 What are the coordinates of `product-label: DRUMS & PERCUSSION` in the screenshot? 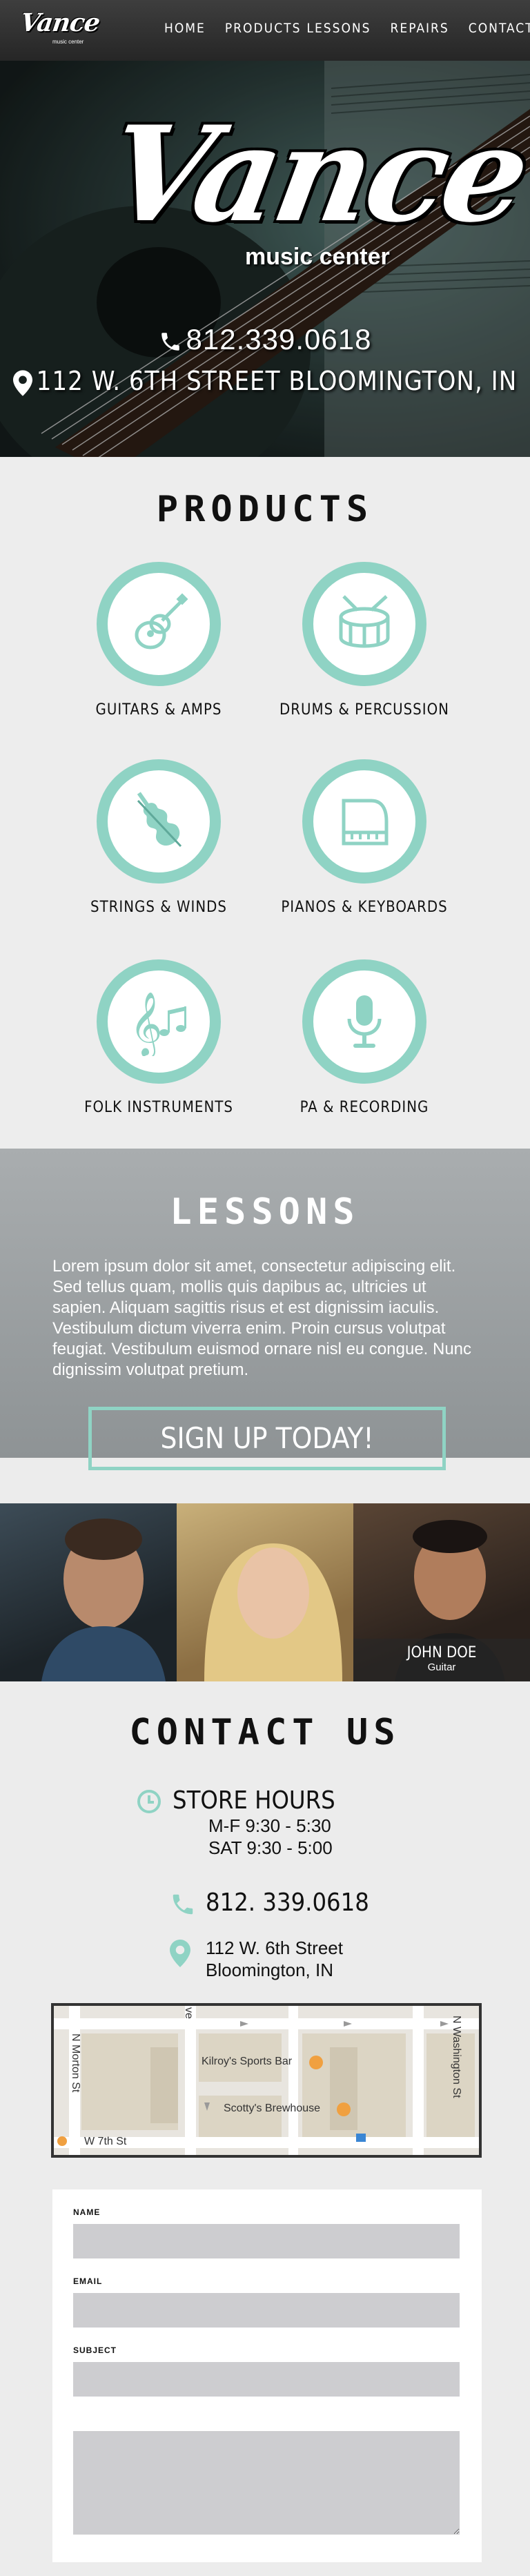 It's located at (364, 710).